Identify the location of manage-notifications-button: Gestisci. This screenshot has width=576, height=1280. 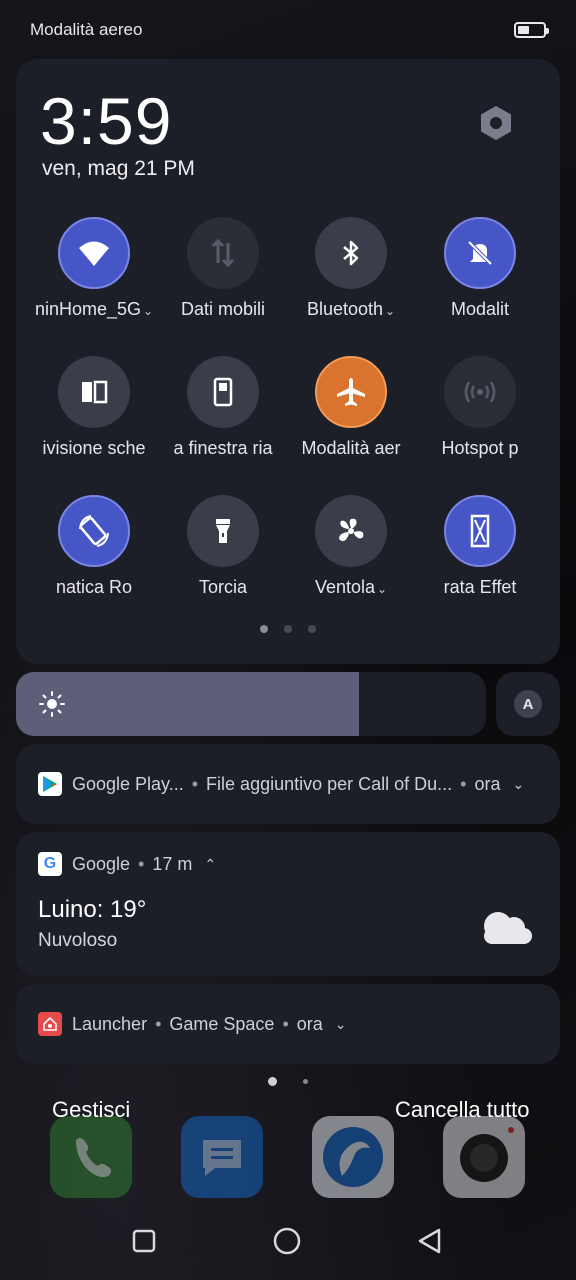
(91, 1110).